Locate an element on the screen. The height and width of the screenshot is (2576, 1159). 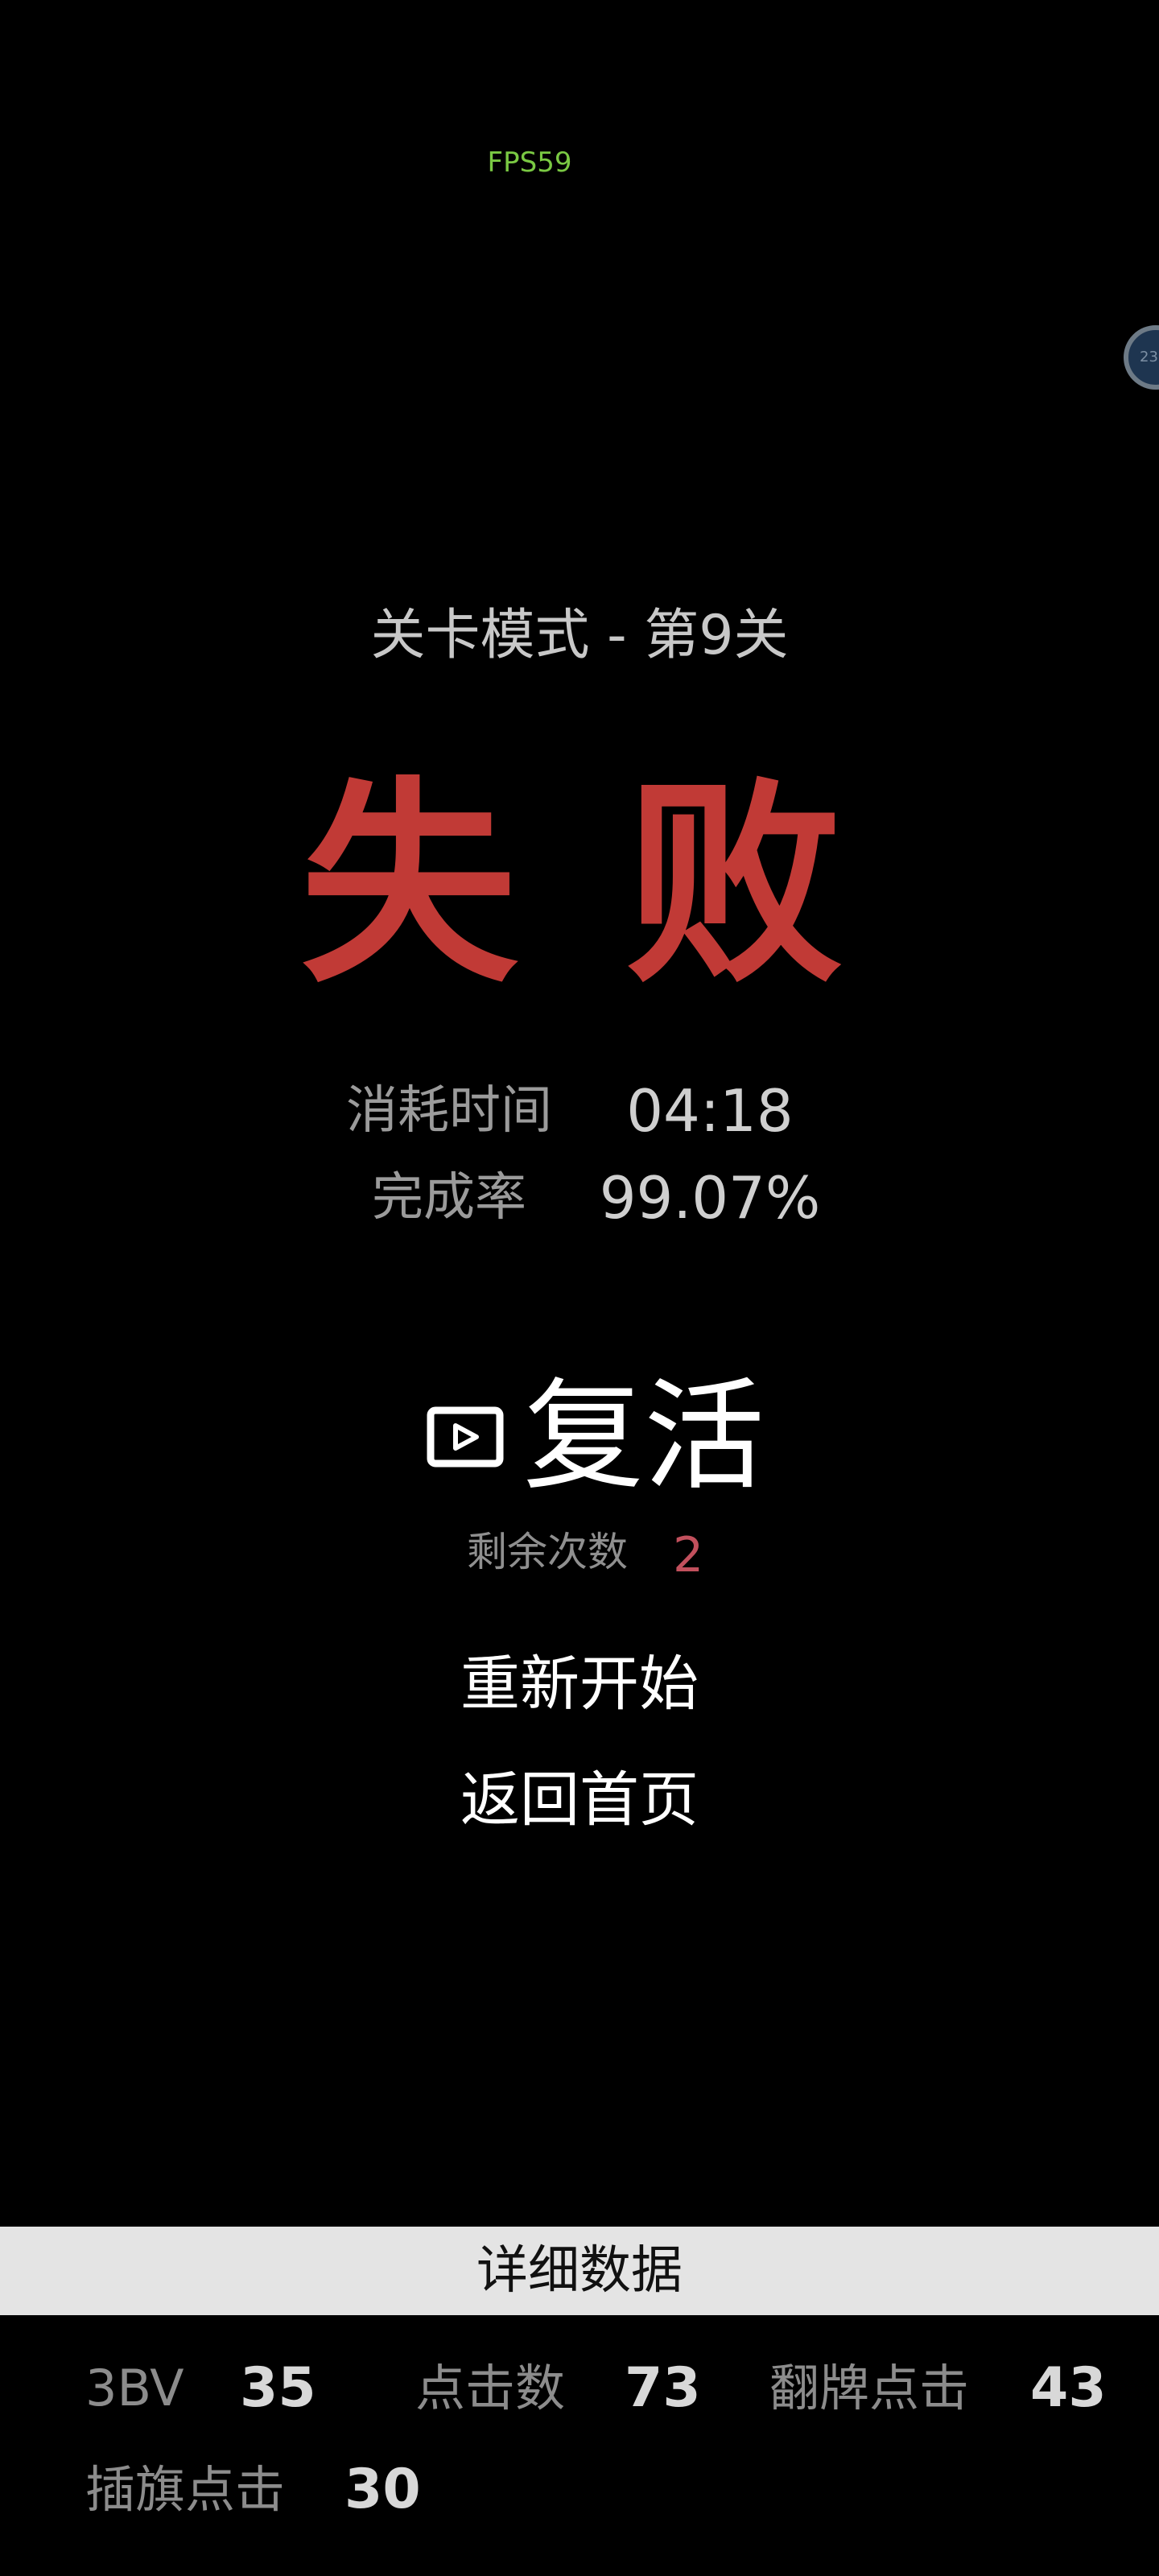
time-label: 消耗时间 is located at coordinates (449, 1111).